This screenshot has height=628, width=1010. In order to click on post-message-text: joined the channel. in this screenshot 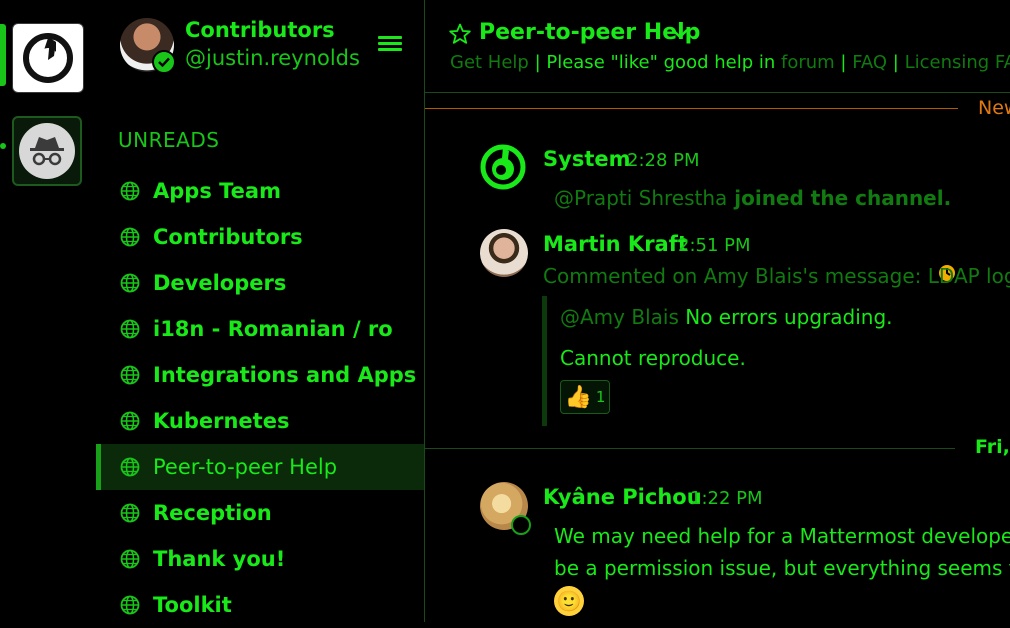, I will do `click(839, 198)`.